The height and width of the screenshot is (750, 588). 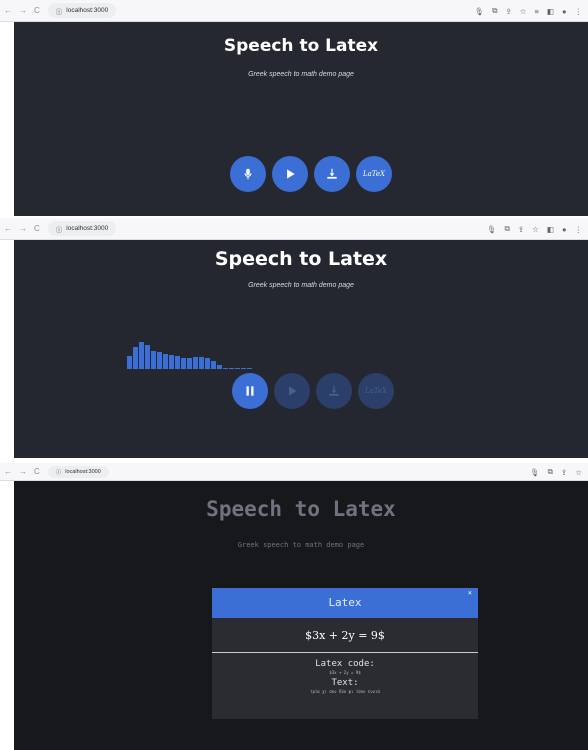 I want to click on latex-code-value: $3x + 2y = 9$, so click(x=345, y=672).